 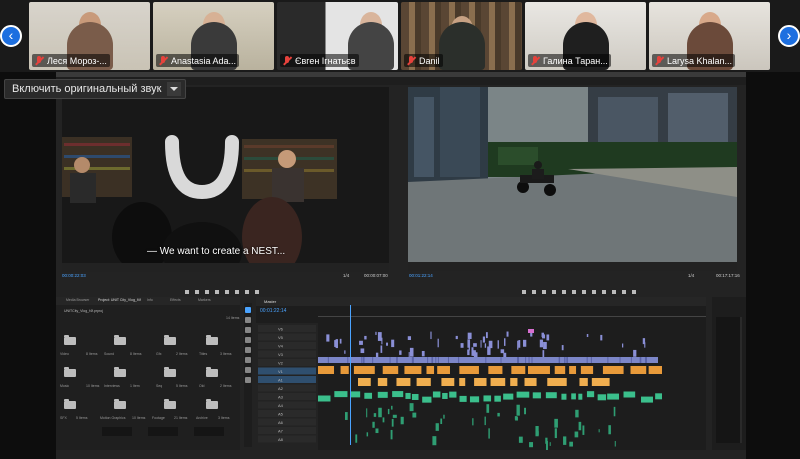 What do you see at coordinates (691, 275) in the screenshot?
I see `program-zoom: 1/4` at bounding box center [691, 275].